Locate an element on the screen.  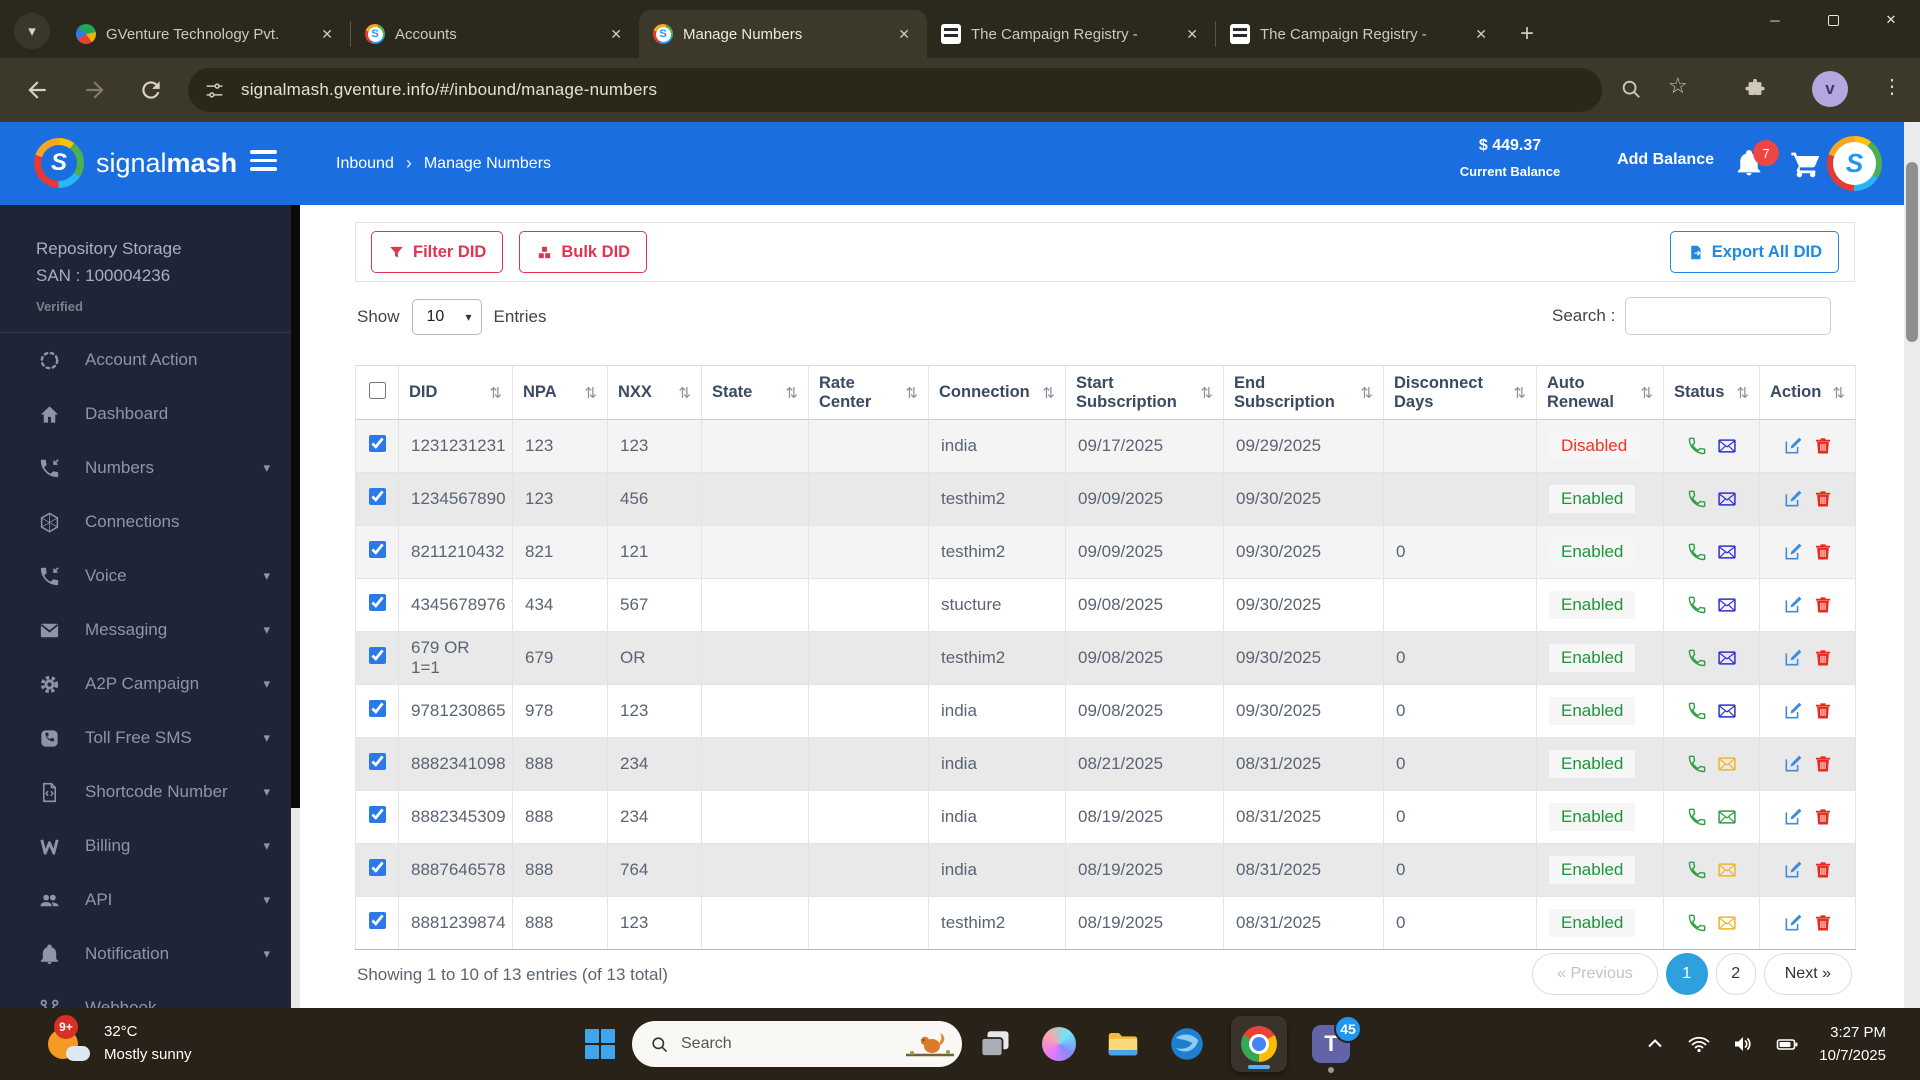
column-header-auto-renewal: Auto Renewal ⇅ is located at coordinates (1600, 392).